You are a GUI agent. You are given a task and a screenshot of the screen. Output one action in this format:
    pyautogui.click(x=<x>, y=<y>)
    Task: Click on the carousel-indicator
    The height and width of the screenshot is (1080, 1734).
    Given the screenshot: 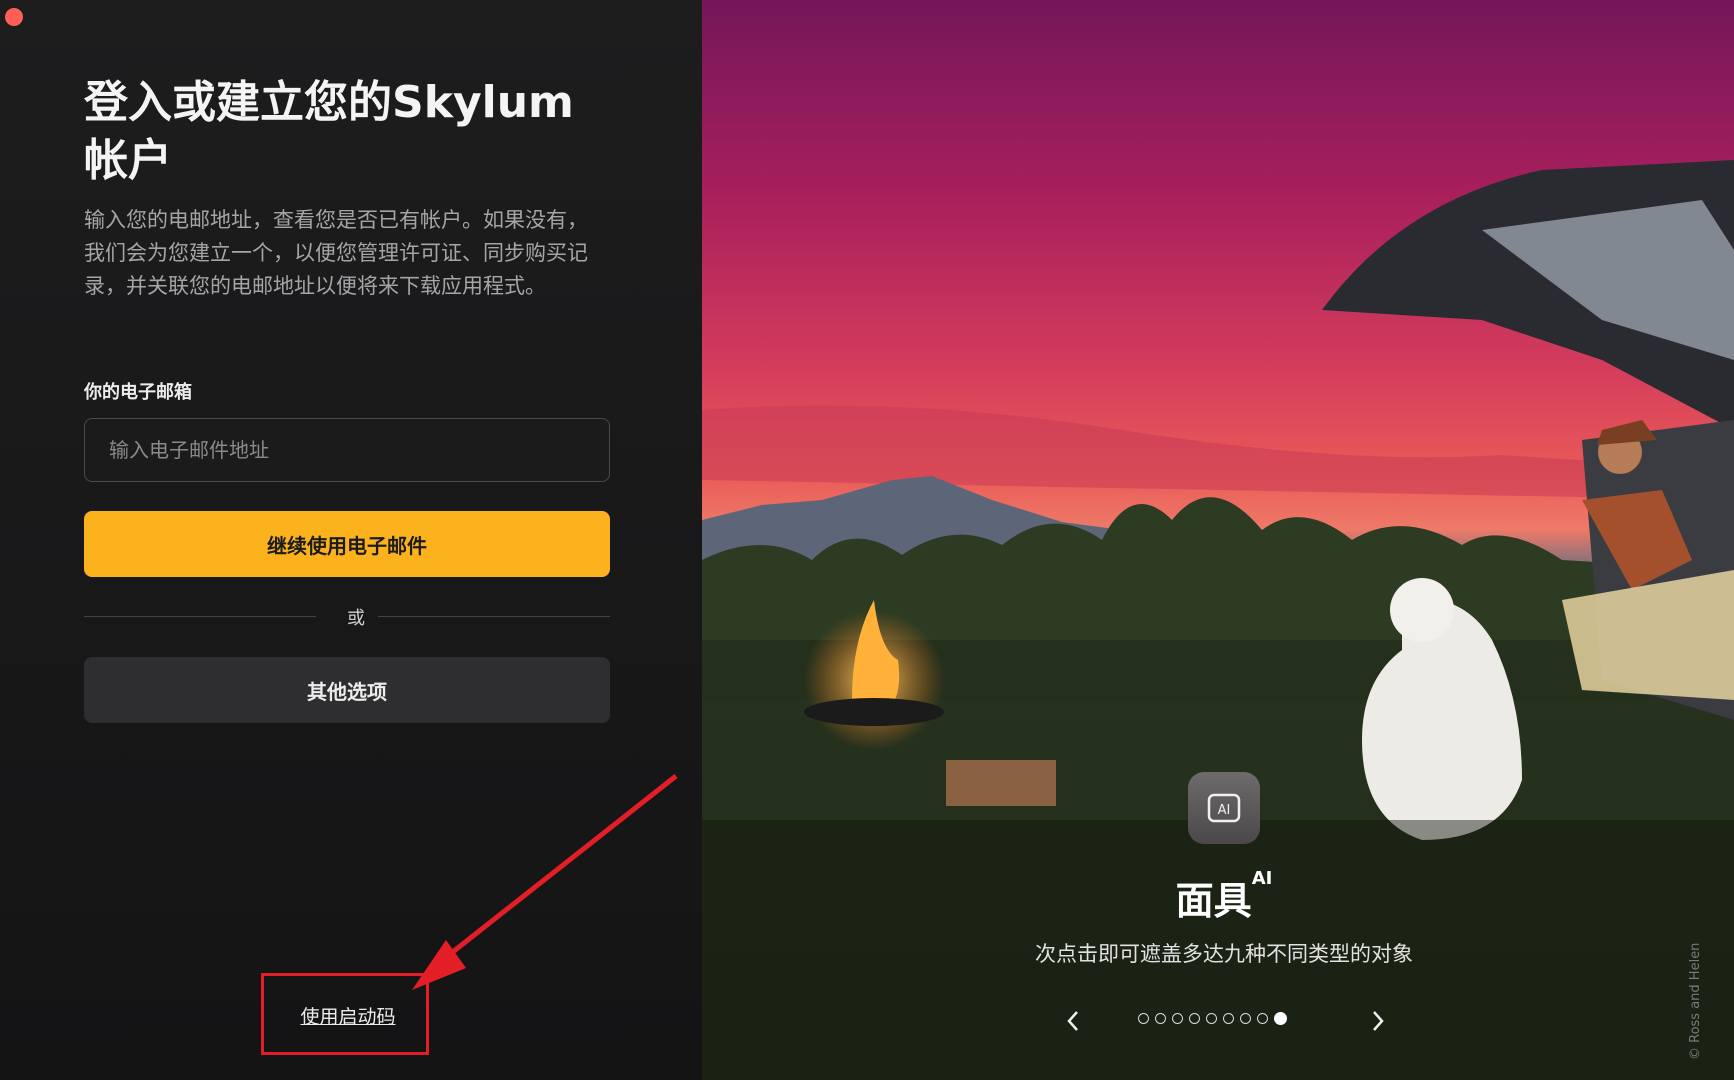 What is the action you would take?
    pyautogui.click(x=1212, y=1018)
    